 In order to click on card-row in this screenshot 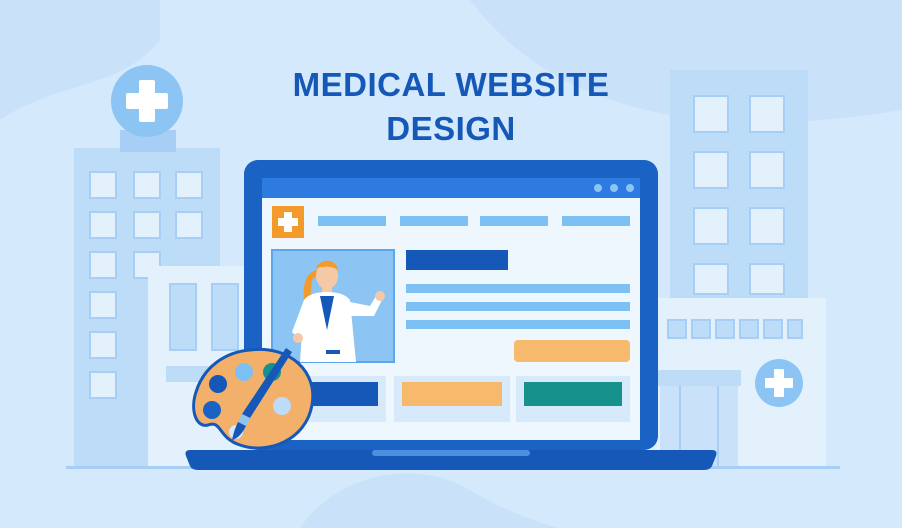, I will do `click(451, 399)`.